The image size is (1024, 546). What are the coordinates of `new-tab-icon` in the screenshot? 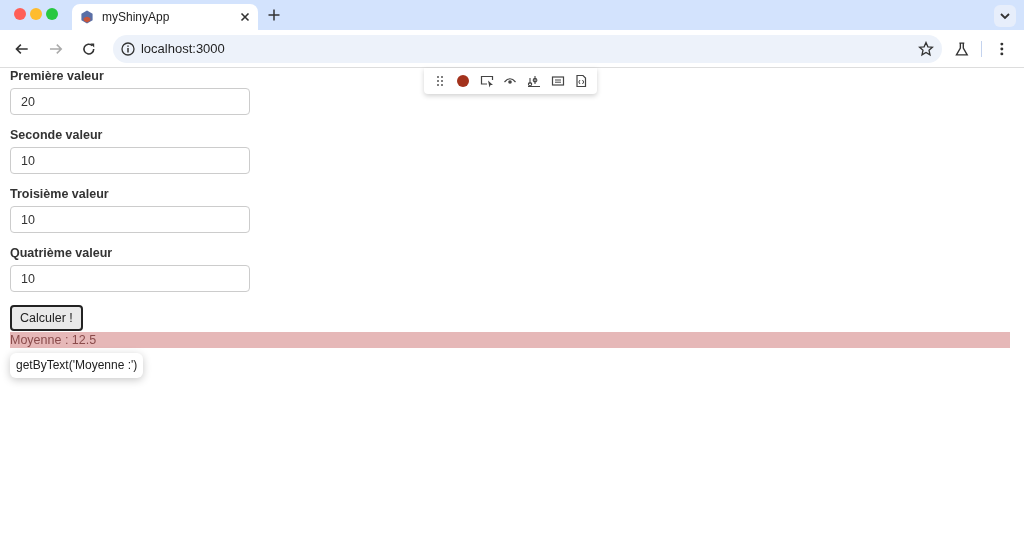 It's located at (274, 15).